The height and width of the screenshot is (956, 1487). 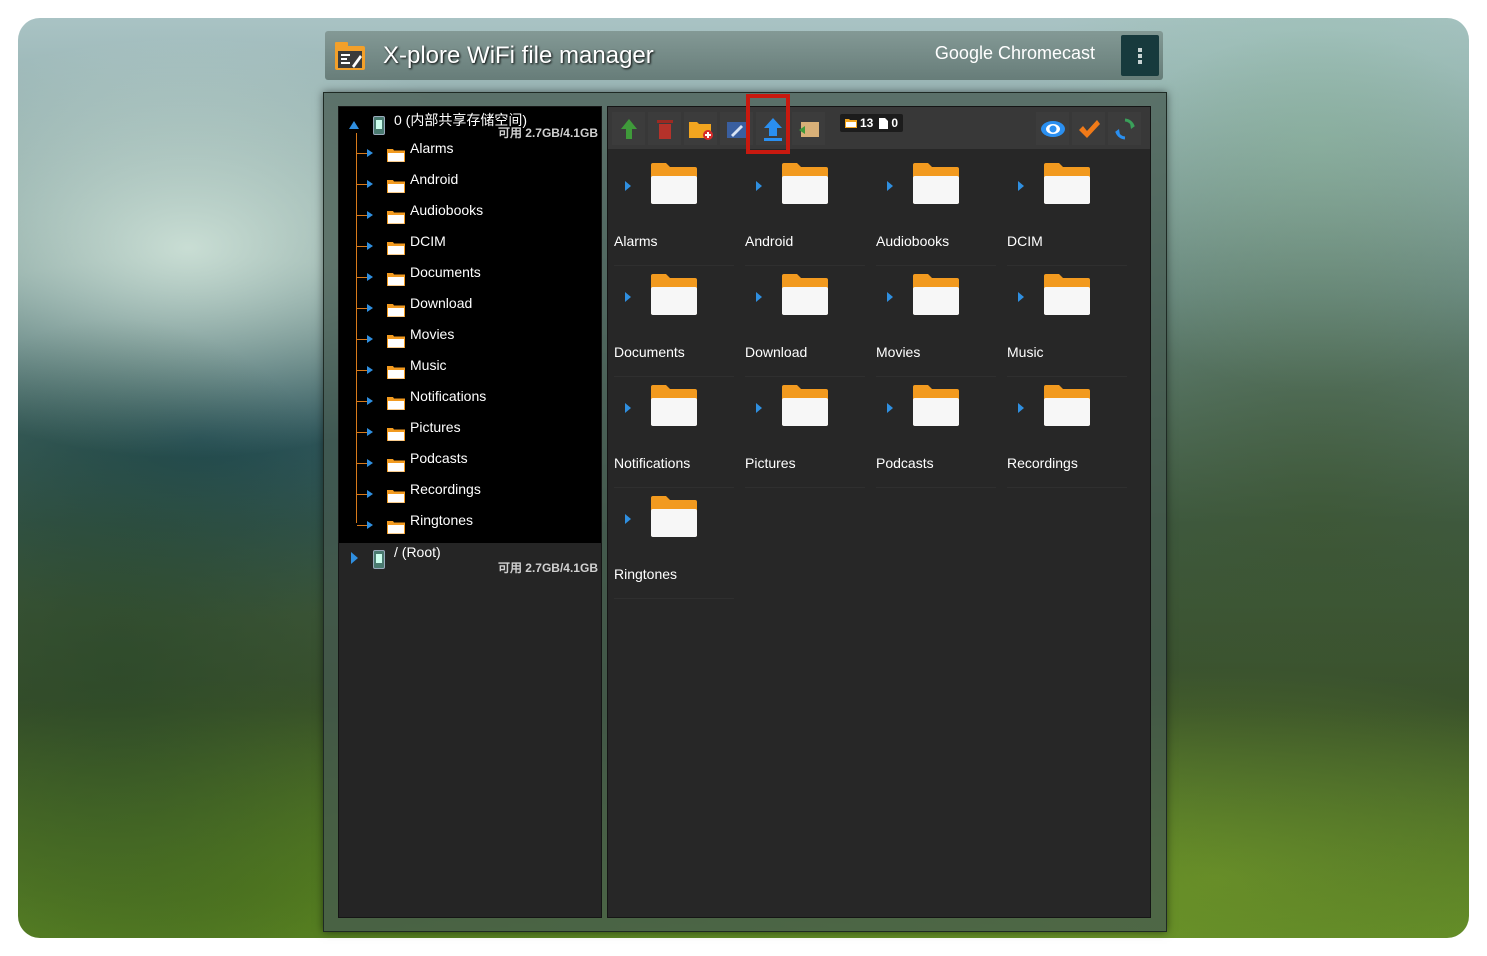 What do you see at coordinates (673, 321) in the screenshot?
I see `folder-tile: Documents` at bounding box center [673, 321].